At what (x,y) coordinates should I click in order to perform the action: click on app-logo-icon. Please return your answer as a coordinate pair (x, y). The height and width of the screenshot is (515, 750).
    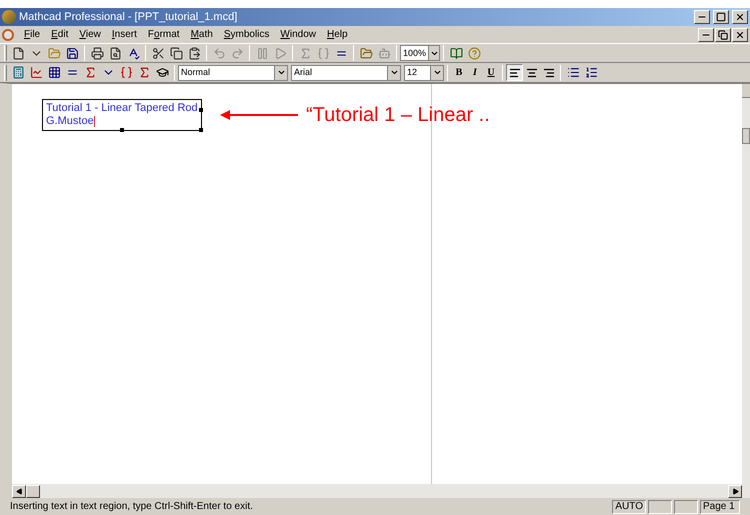
    Looking at the image, I should click on (9, 17).